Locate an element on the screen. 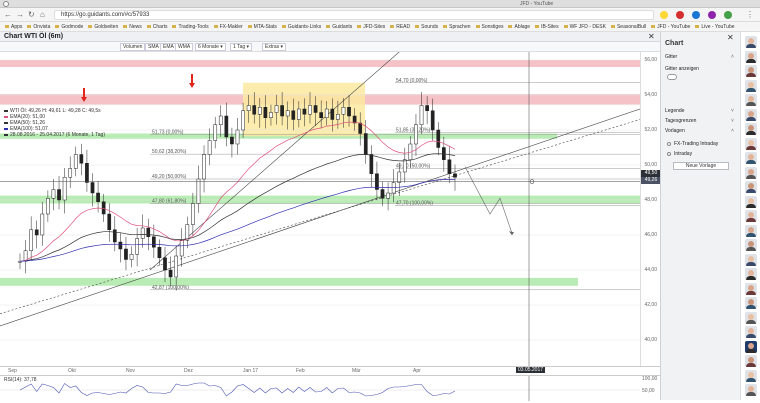 The image size is (760, 403). bookmark-item: Sonstiges is located at coordinates (490, 26).